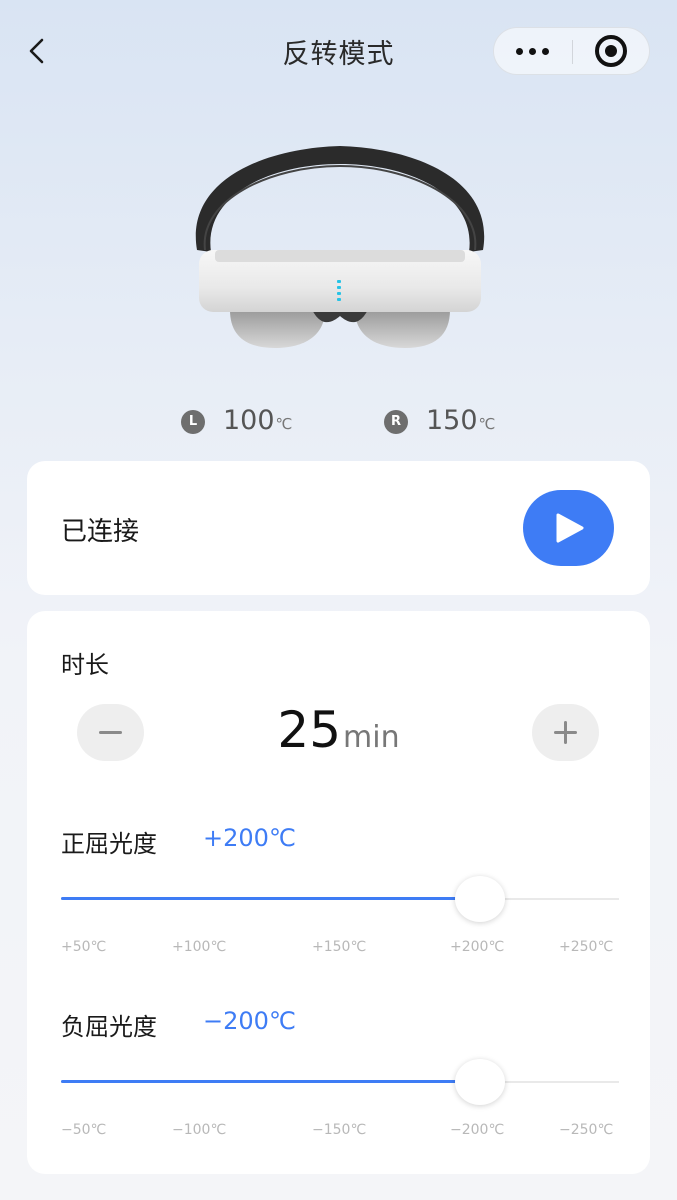 The height and width of the screenshot is (1200, 677). Describe the element at coordinates (85, 665) in the screenshot. I see `duration-label: 时长` at that location.